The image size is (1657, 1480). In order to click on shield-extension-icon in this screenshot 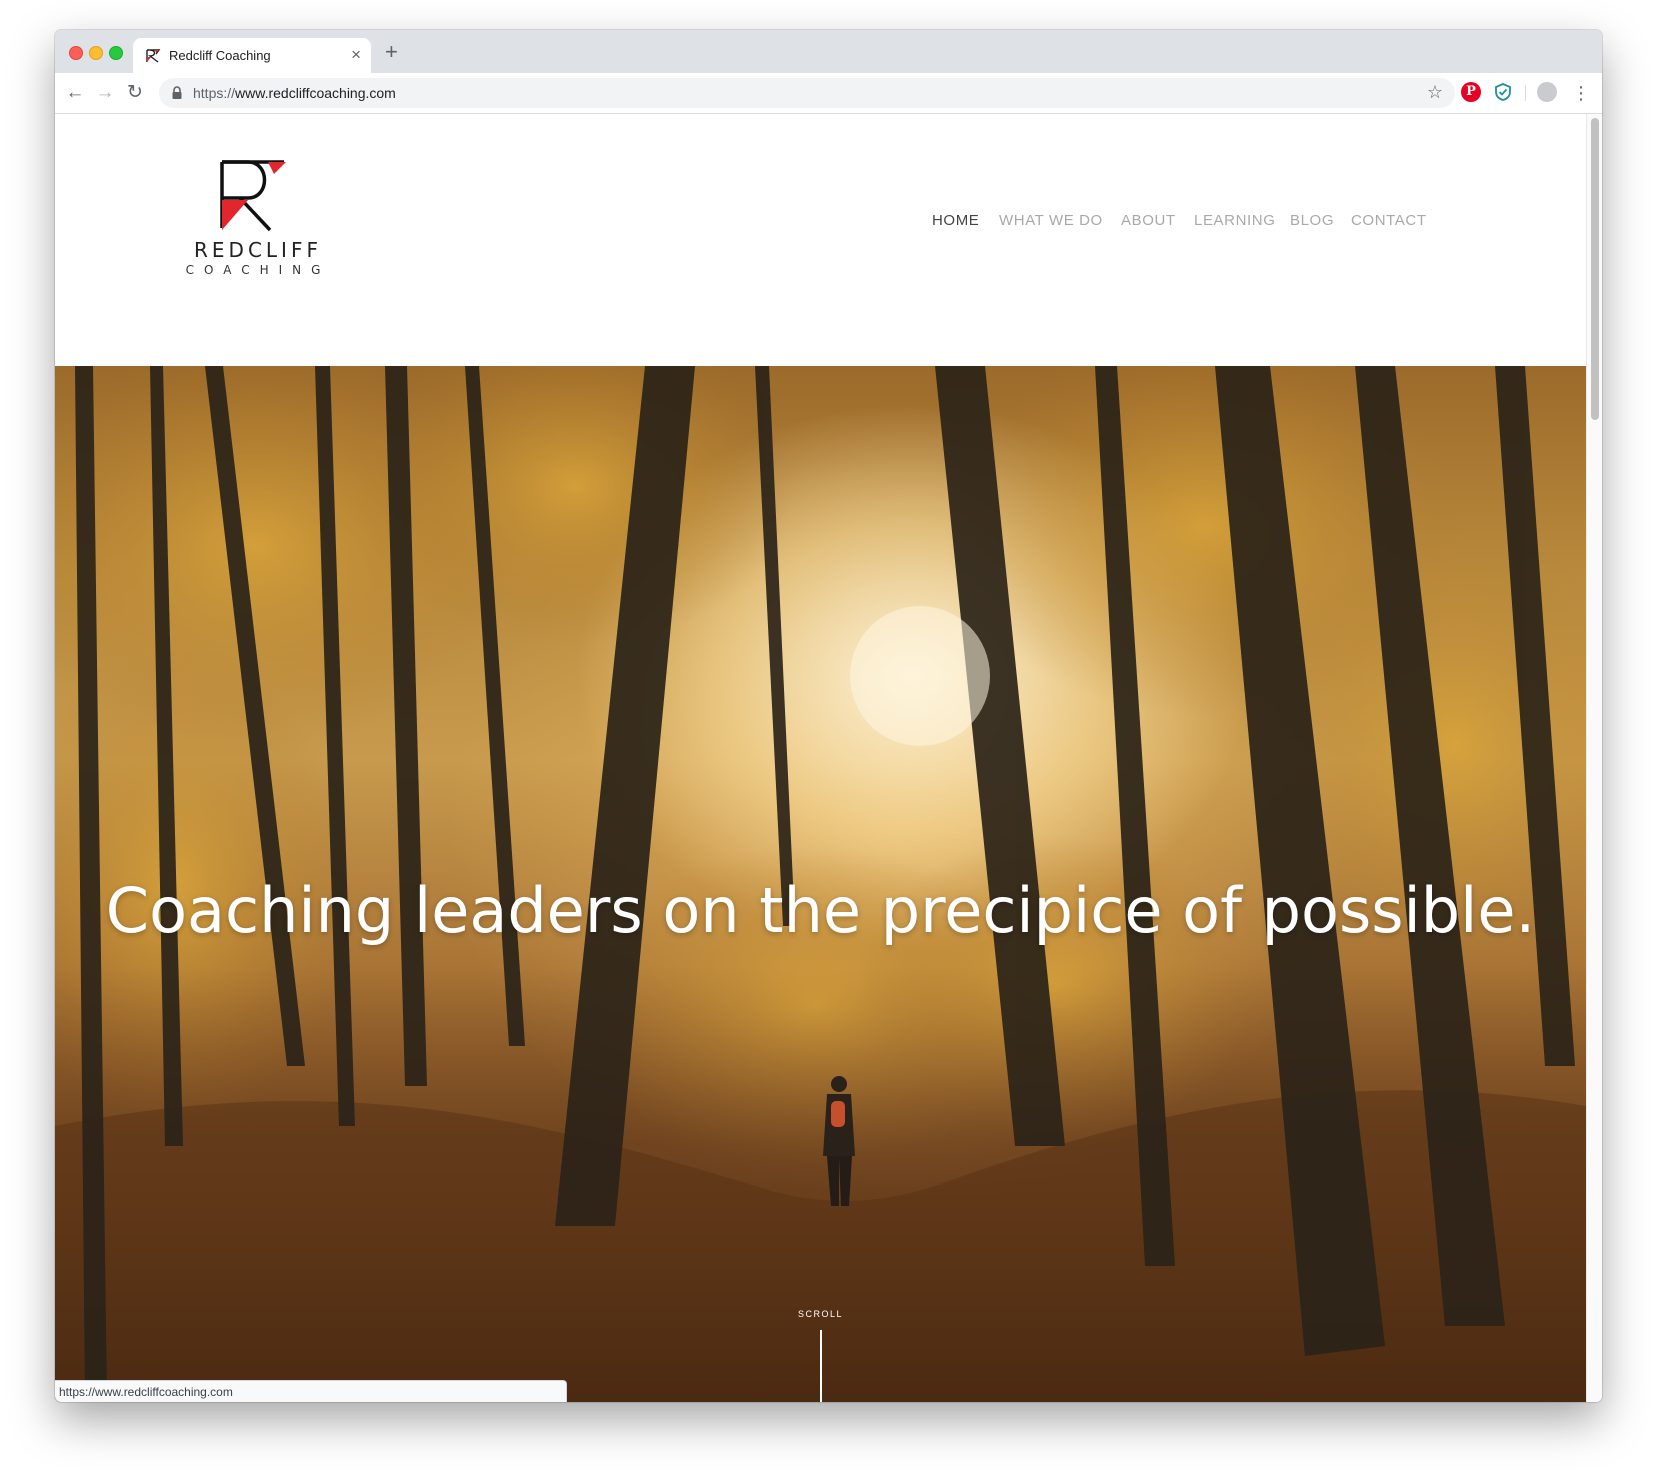, I will do `click(1503, 92)`.